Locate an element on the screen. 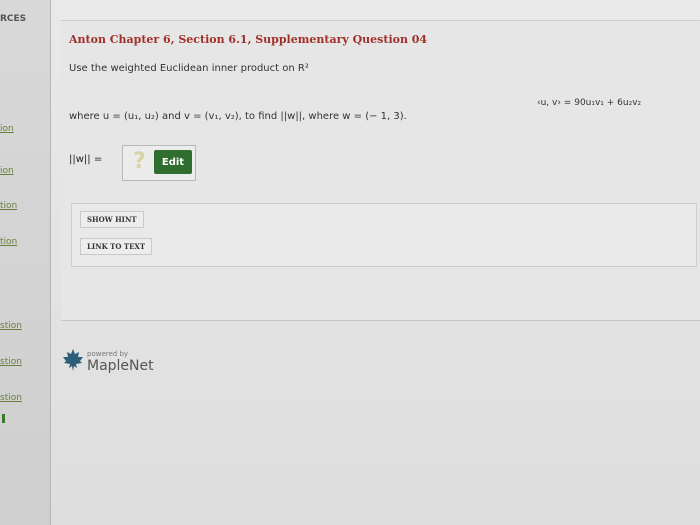 The image size is (700, 525). inner-product-formula: ‹u, v› = 90u₁v₁ + 6u₂v₂ is located at coordinates (589, 103).